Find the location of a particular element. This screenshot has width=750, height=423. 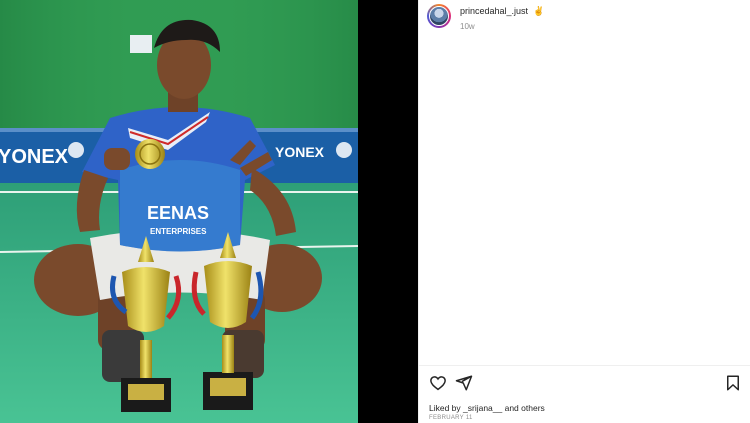

post-header: princedahal_.just ✌ 10w is located at coordinates (485, 20).